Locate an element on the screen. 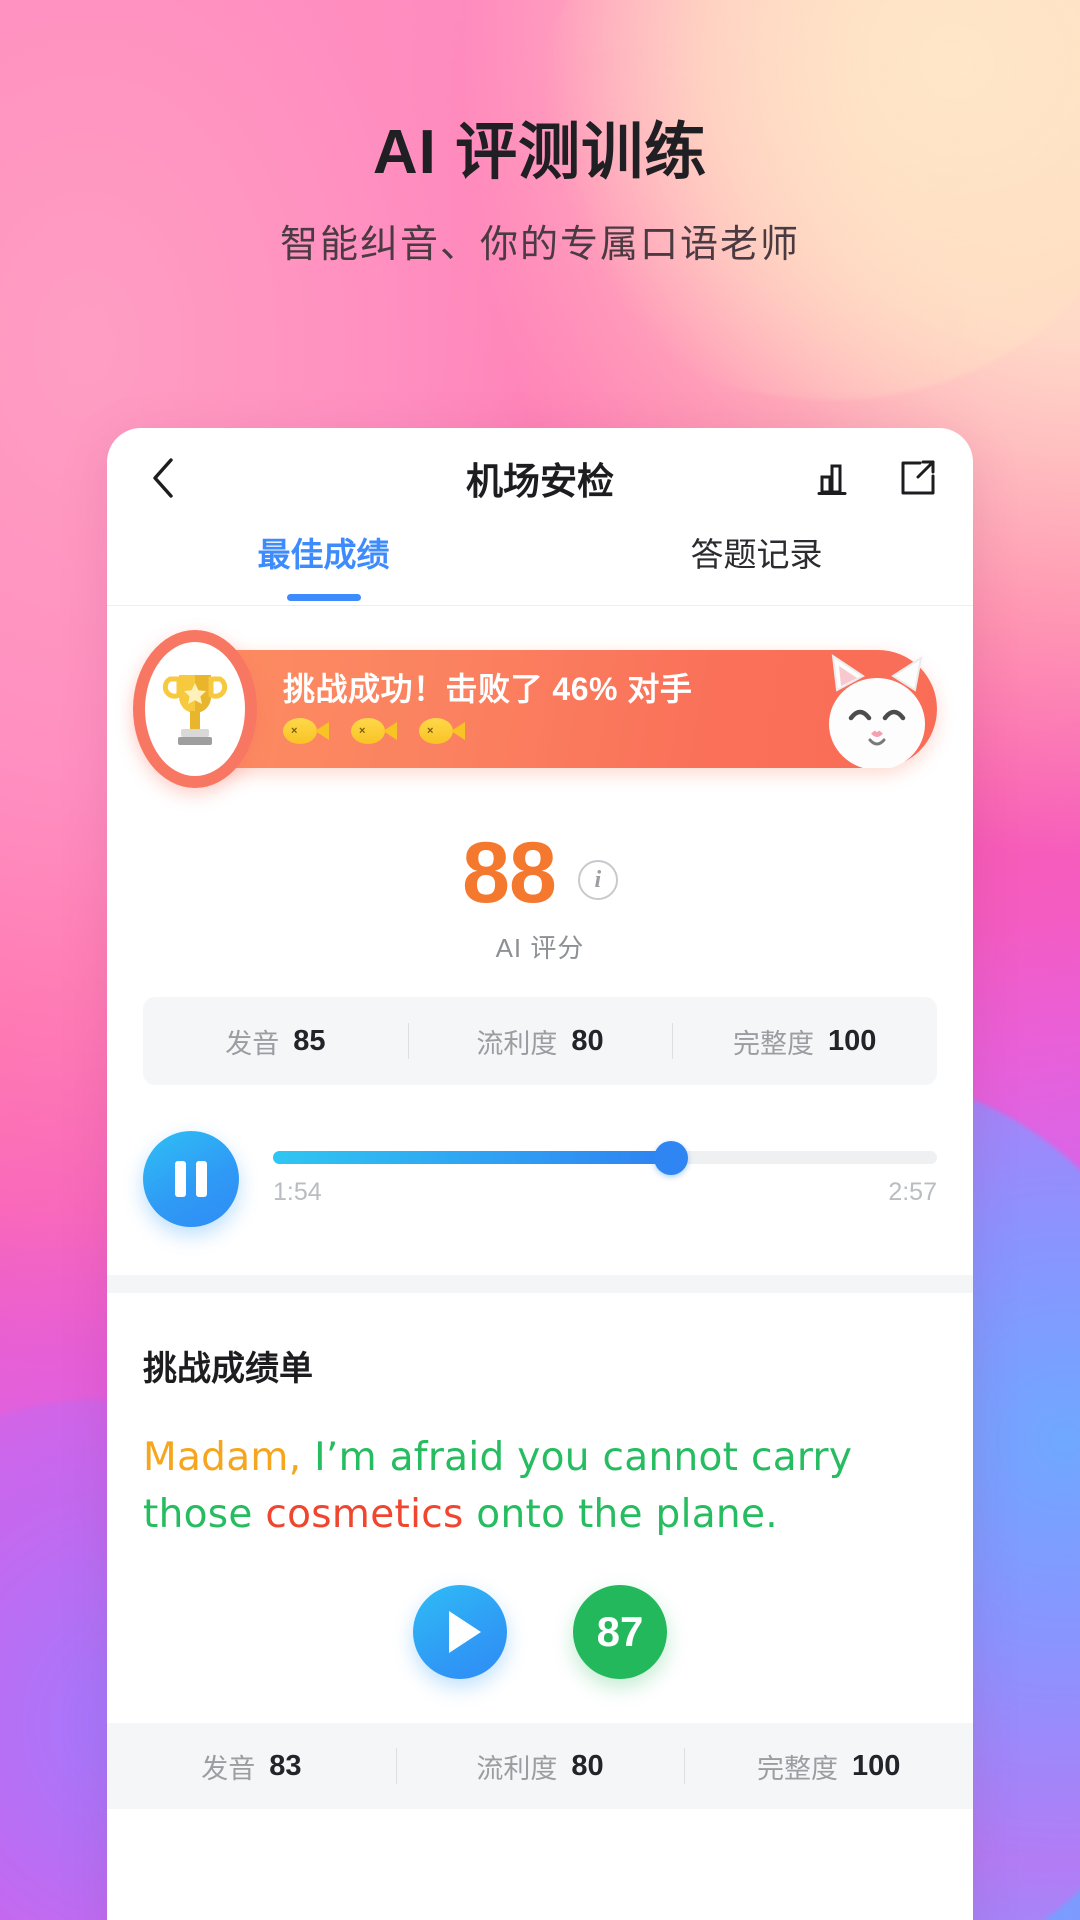  app-navbar: 机场安检 is located at coordinates (540, 478).